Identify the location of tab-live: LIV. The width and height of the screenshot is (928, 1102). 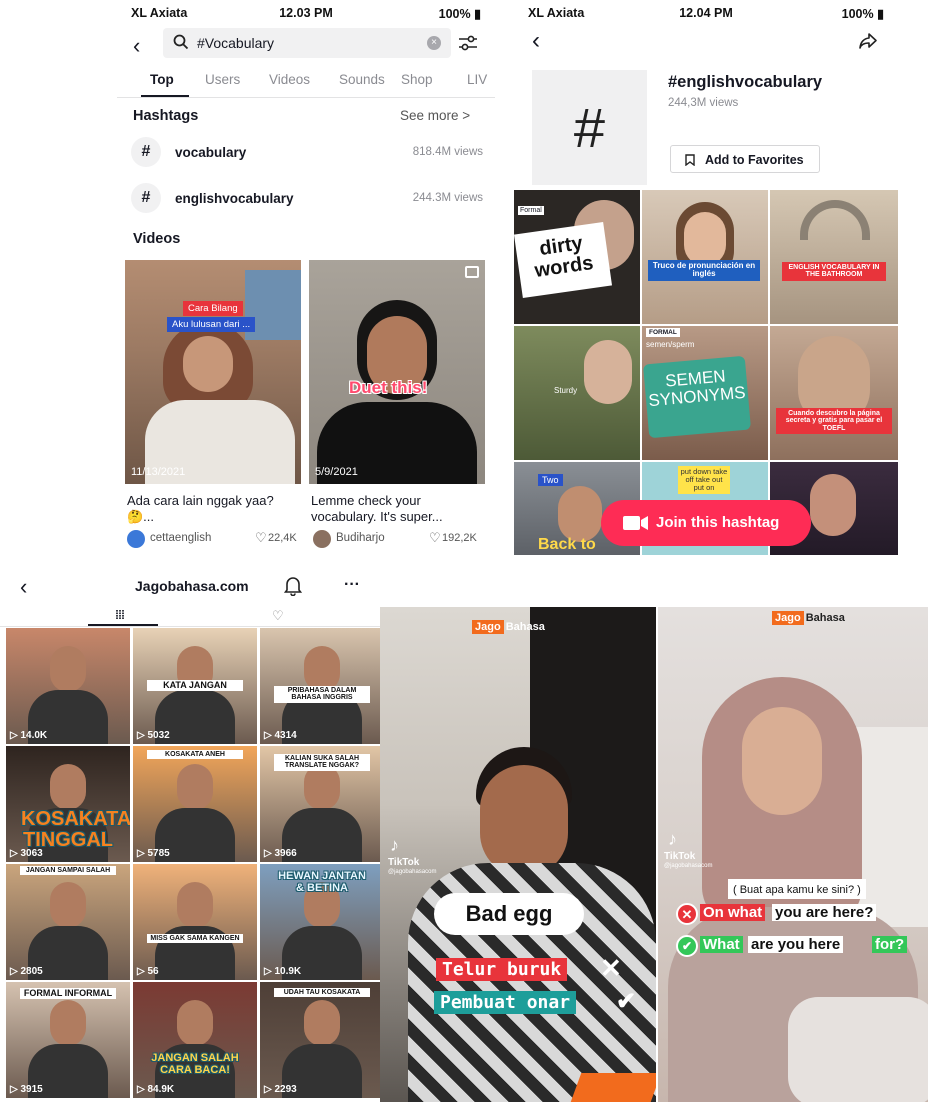
(477, 79).